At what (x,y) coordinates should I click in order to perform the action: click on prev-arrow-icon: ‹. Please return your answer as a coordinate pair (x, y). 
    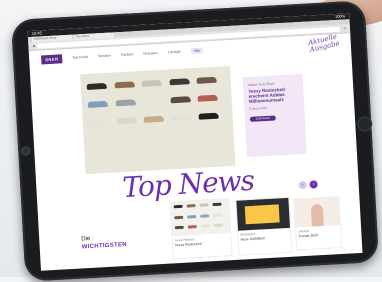
    Looking at the image, I should click on (302, 185).